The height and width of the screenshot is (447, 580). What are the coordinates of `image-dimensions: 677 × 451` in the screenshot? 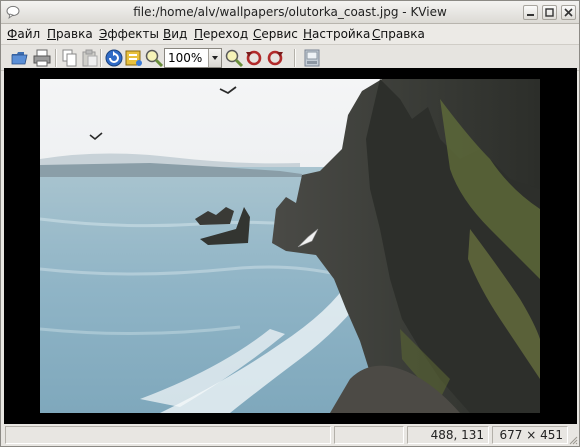 It's located at (531, 435).